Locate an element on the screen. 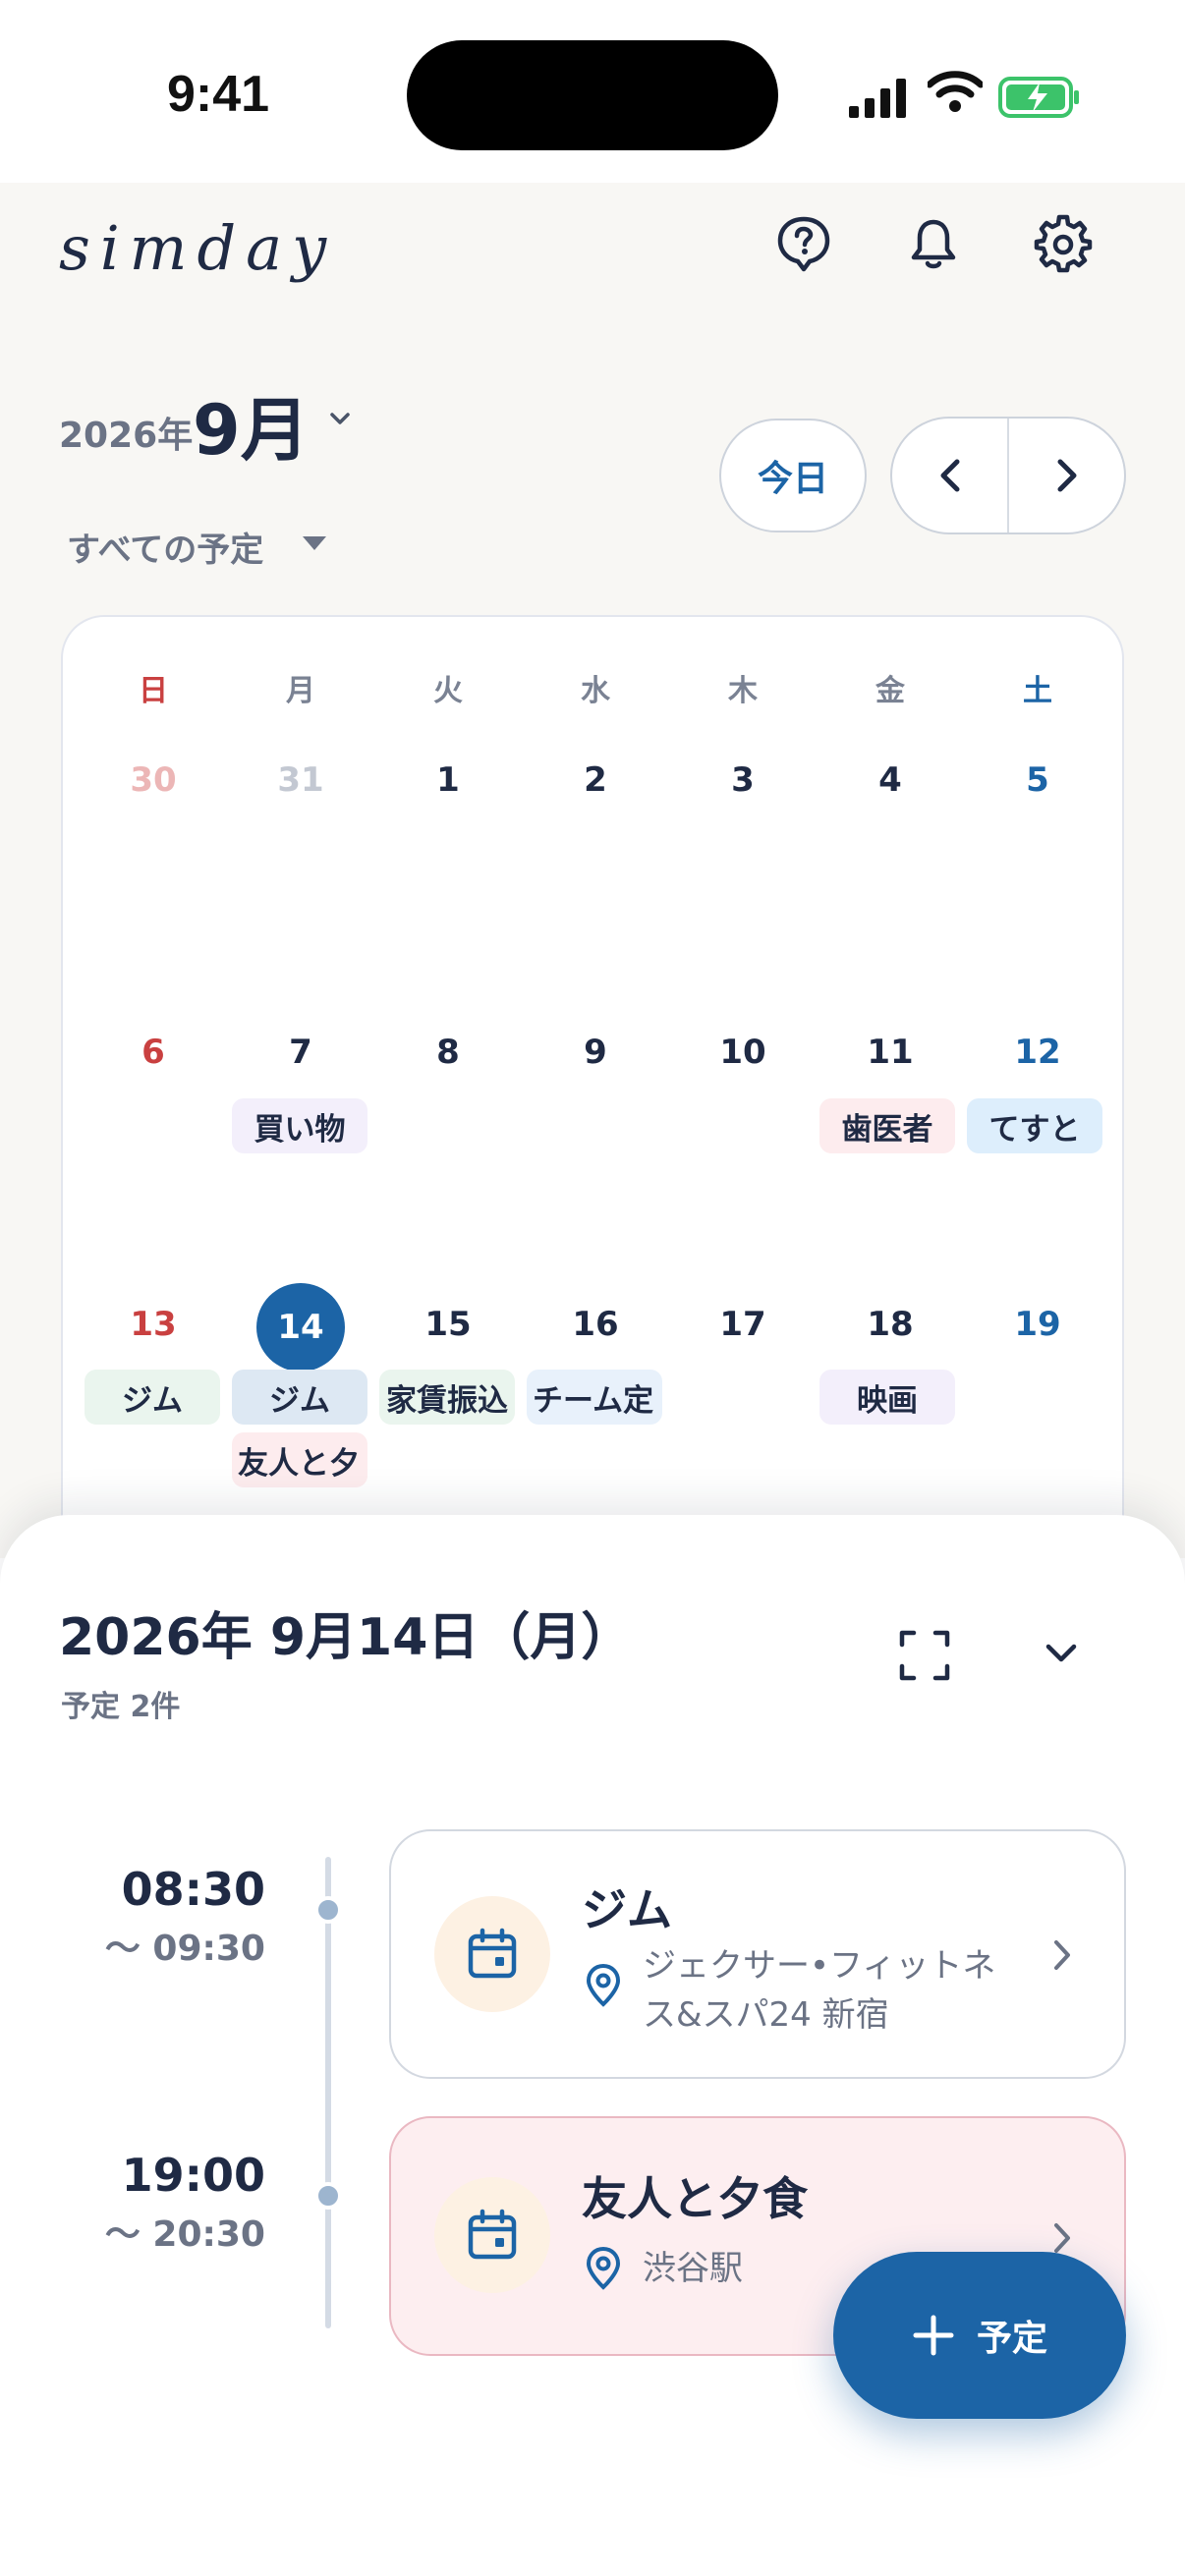  day-cell: 13 is located at coordinates (153, 1324).